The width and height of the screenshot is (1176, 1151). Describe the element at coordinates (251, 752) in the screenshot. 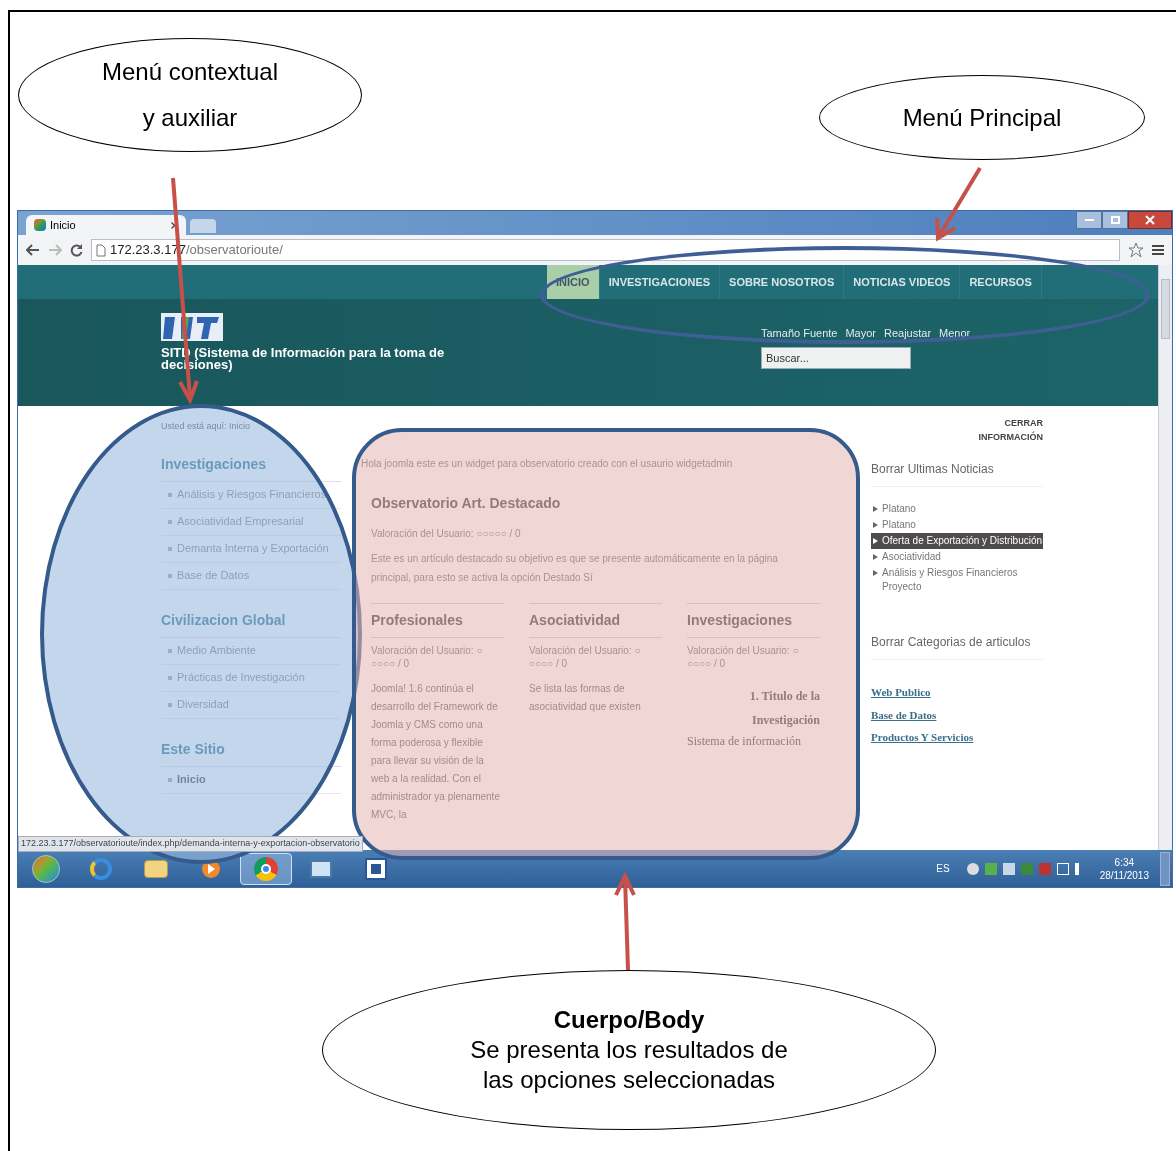

I see `sidebar-heading: Este Sitio` at that location.